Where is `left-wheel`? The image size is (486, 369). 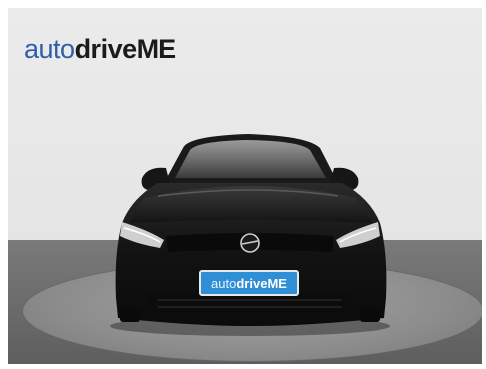 left-wheel is located at coordinates (130, 315).